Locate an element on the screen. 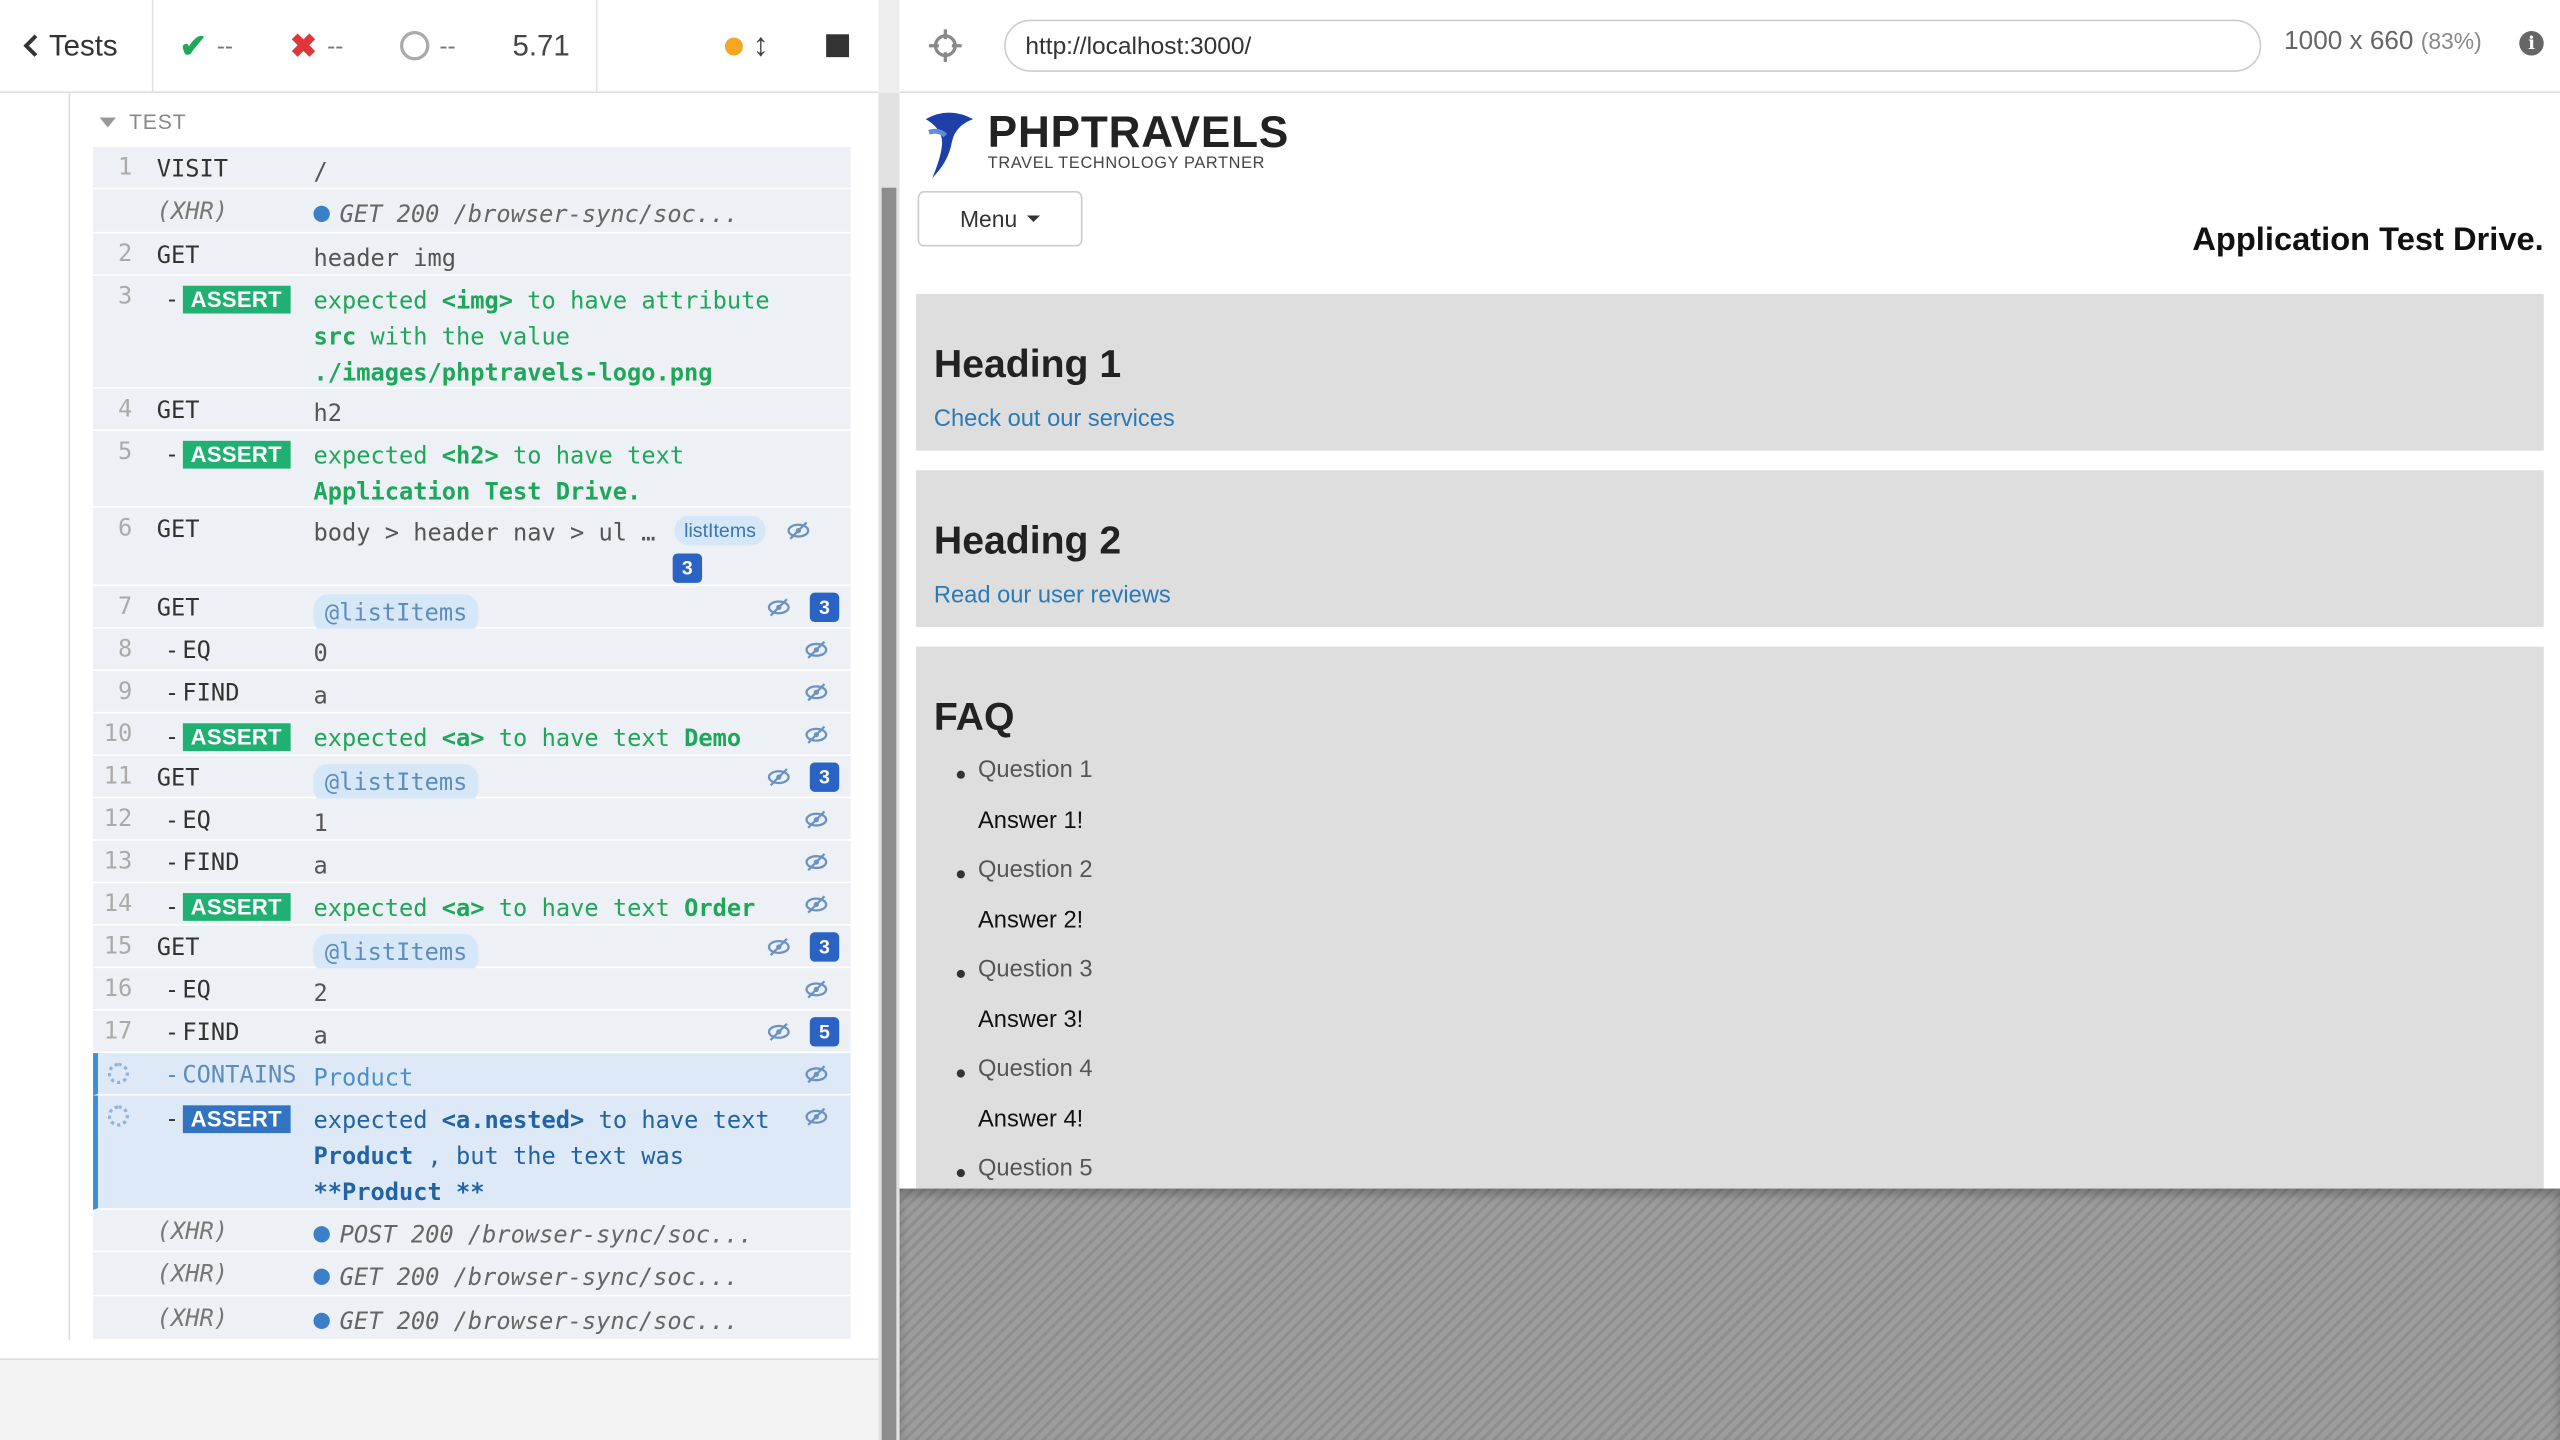 The width and height of the screenshot is (2560, 1440). command-row: 12 - EQ 1 is located at coordinates (472, 819).